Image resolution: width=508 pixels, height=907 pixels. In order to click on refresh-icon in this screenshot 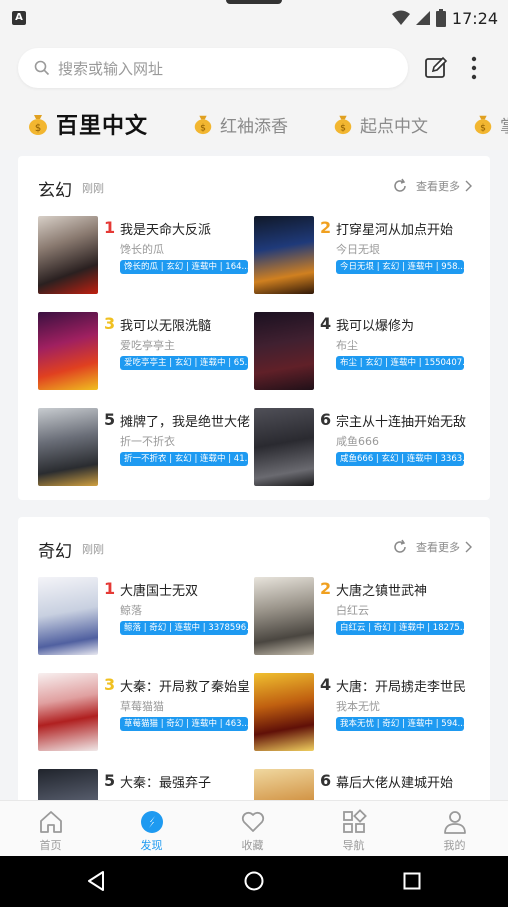, I will do `click(400, 546)`.